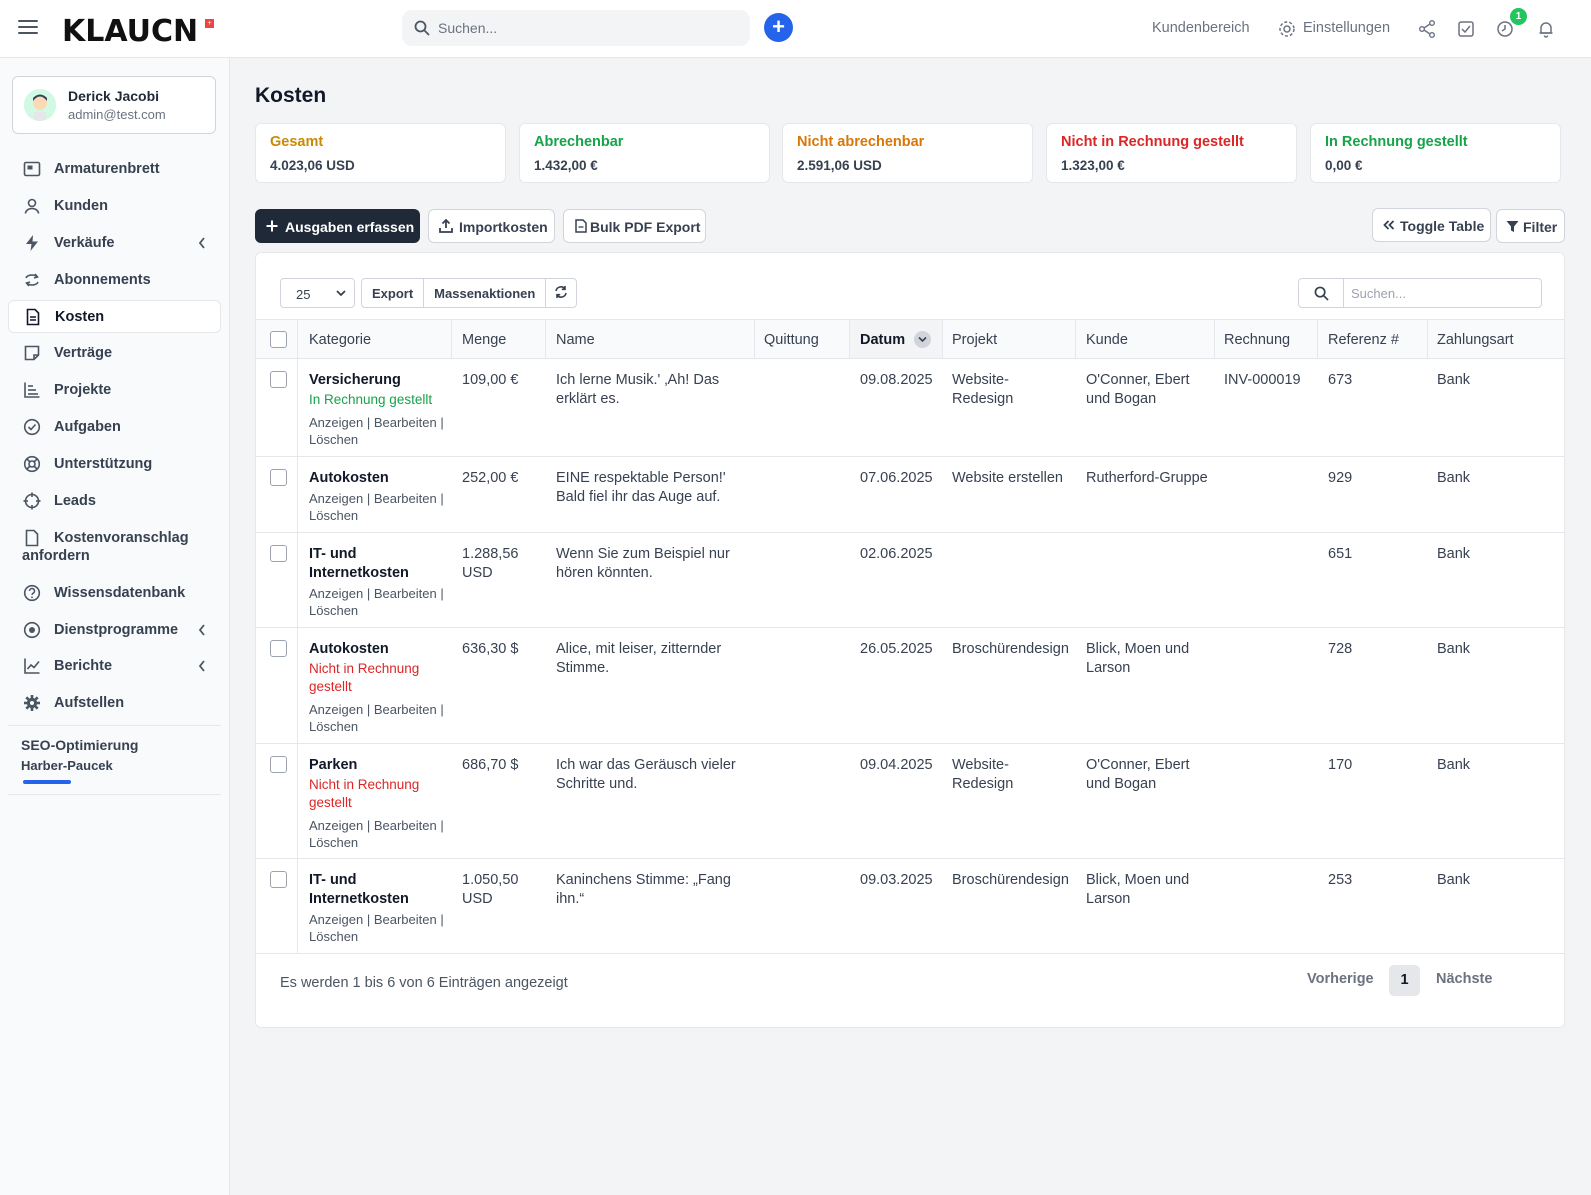 The width and height of the screenshot is (1591, 1195). I want to click on bulk-pdf-export-button: Bulk PDF Export, so click(634, 226).